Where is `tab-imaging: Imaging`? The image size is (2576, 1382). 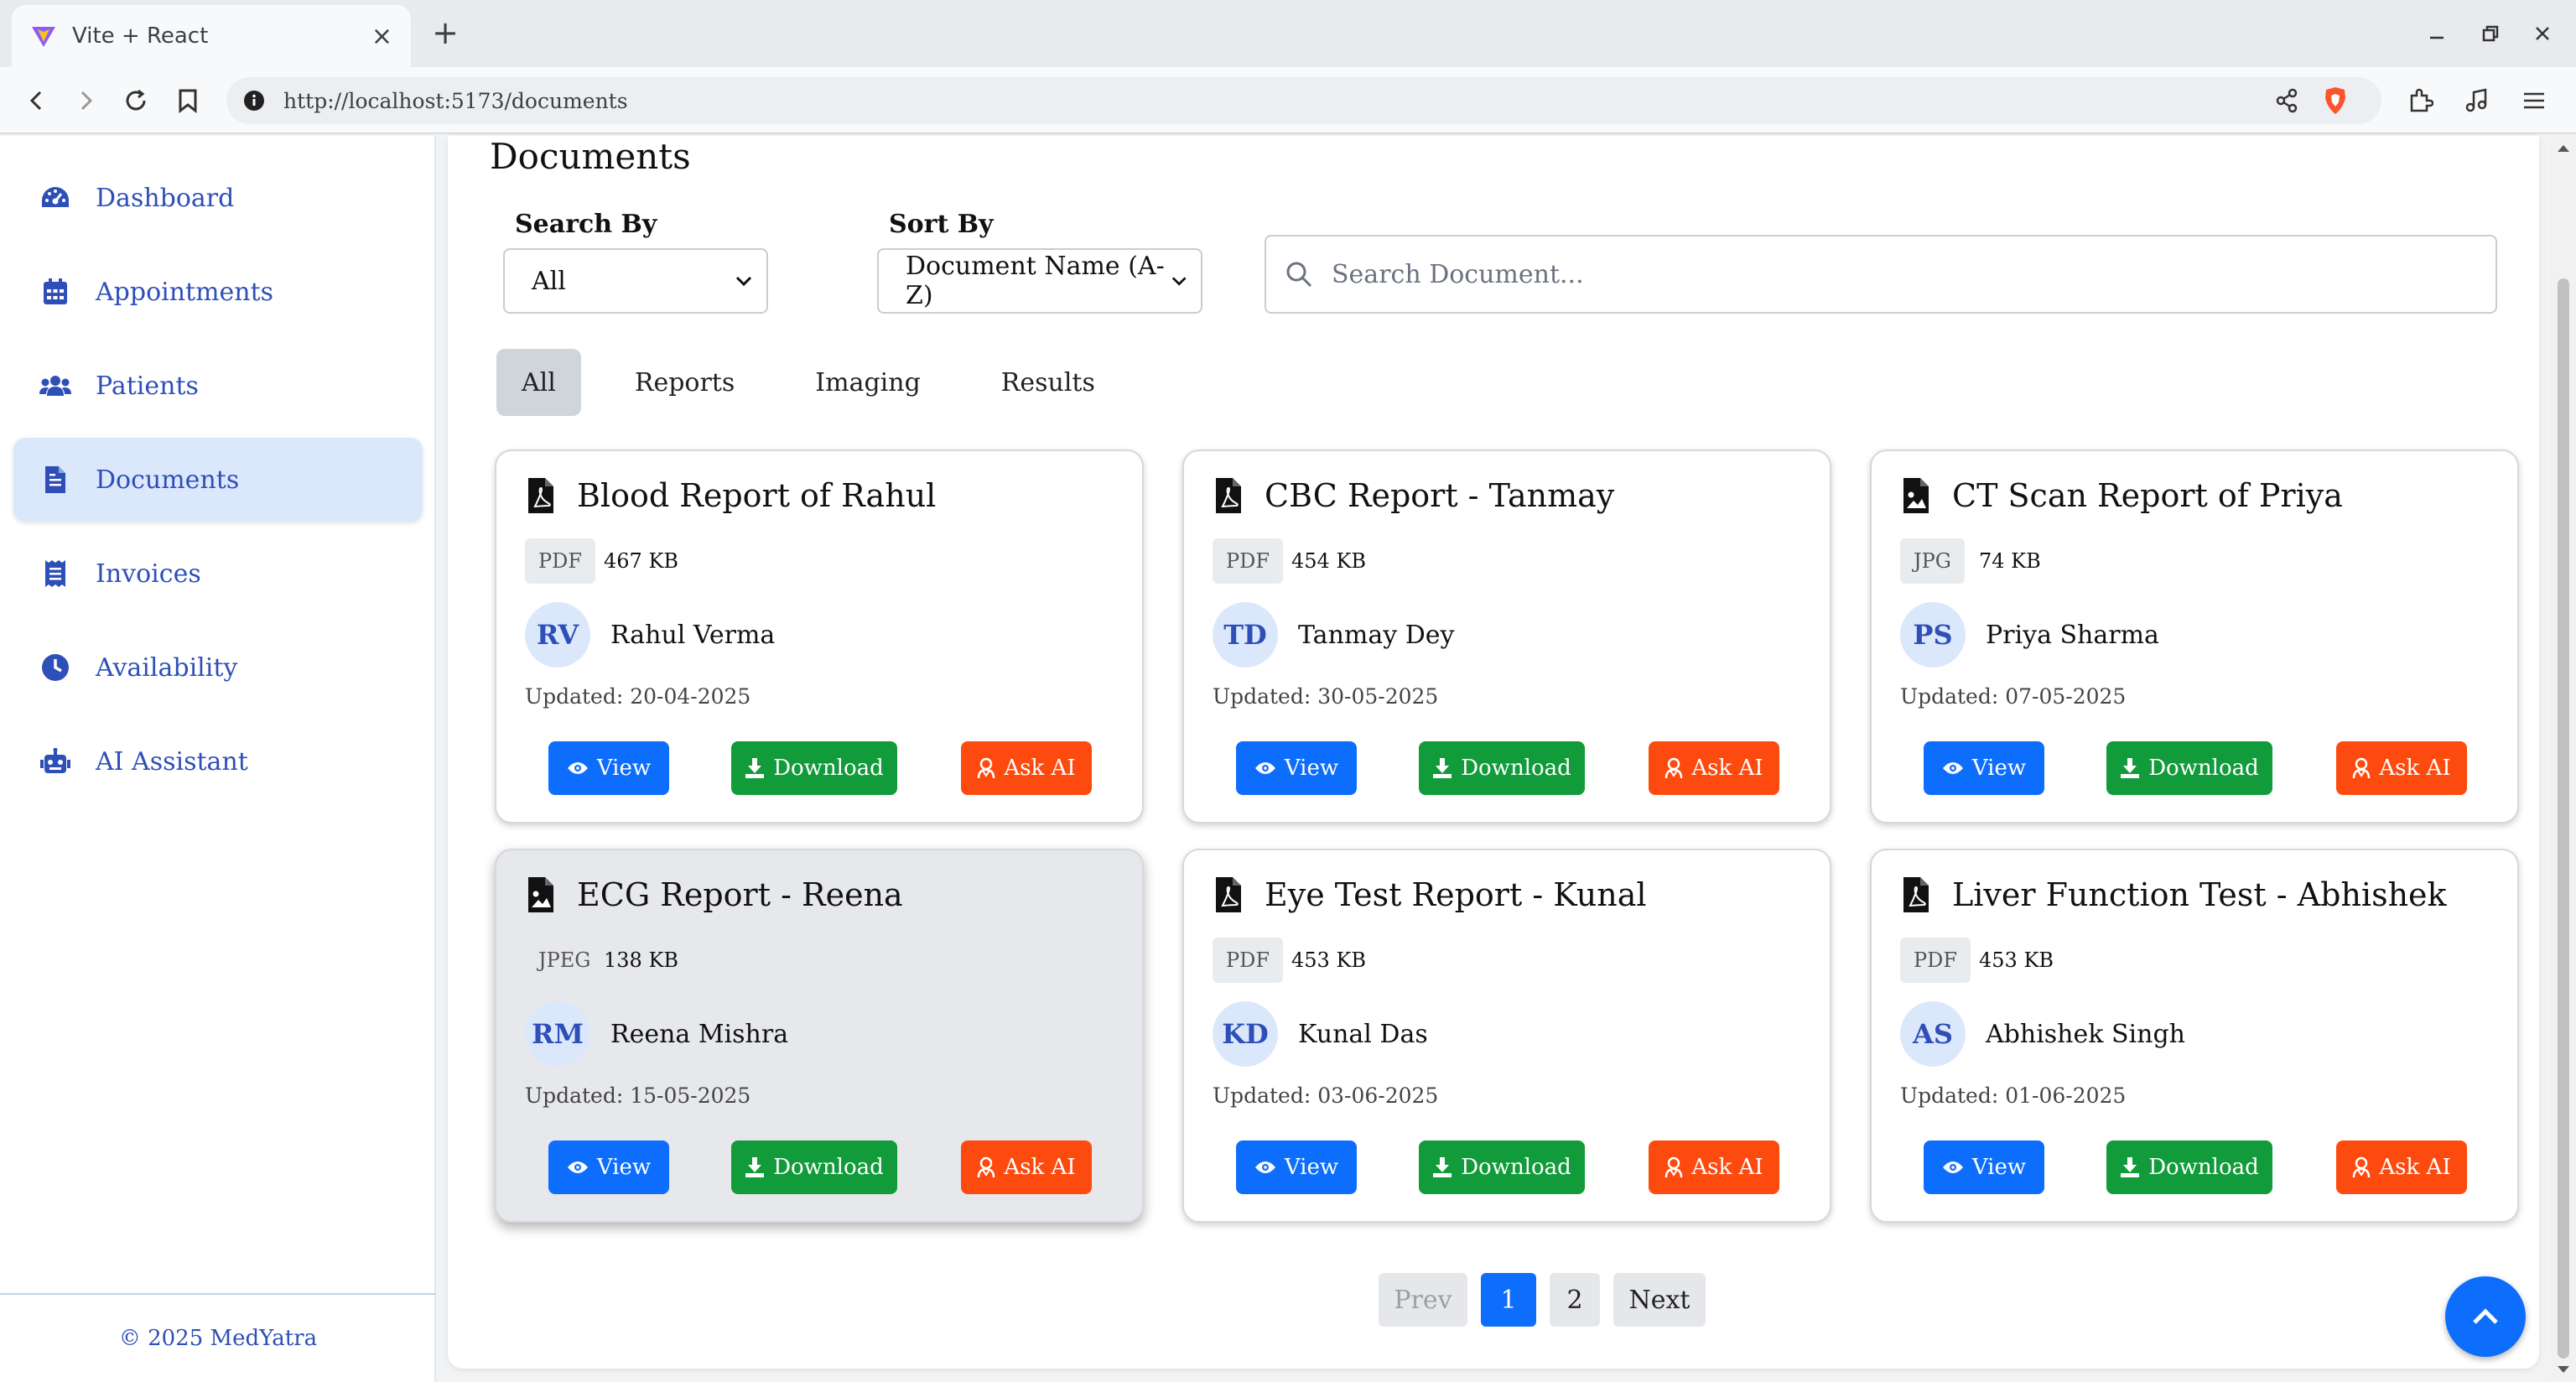
tab-imaging: Imaging is located at coordinates (868, 382).